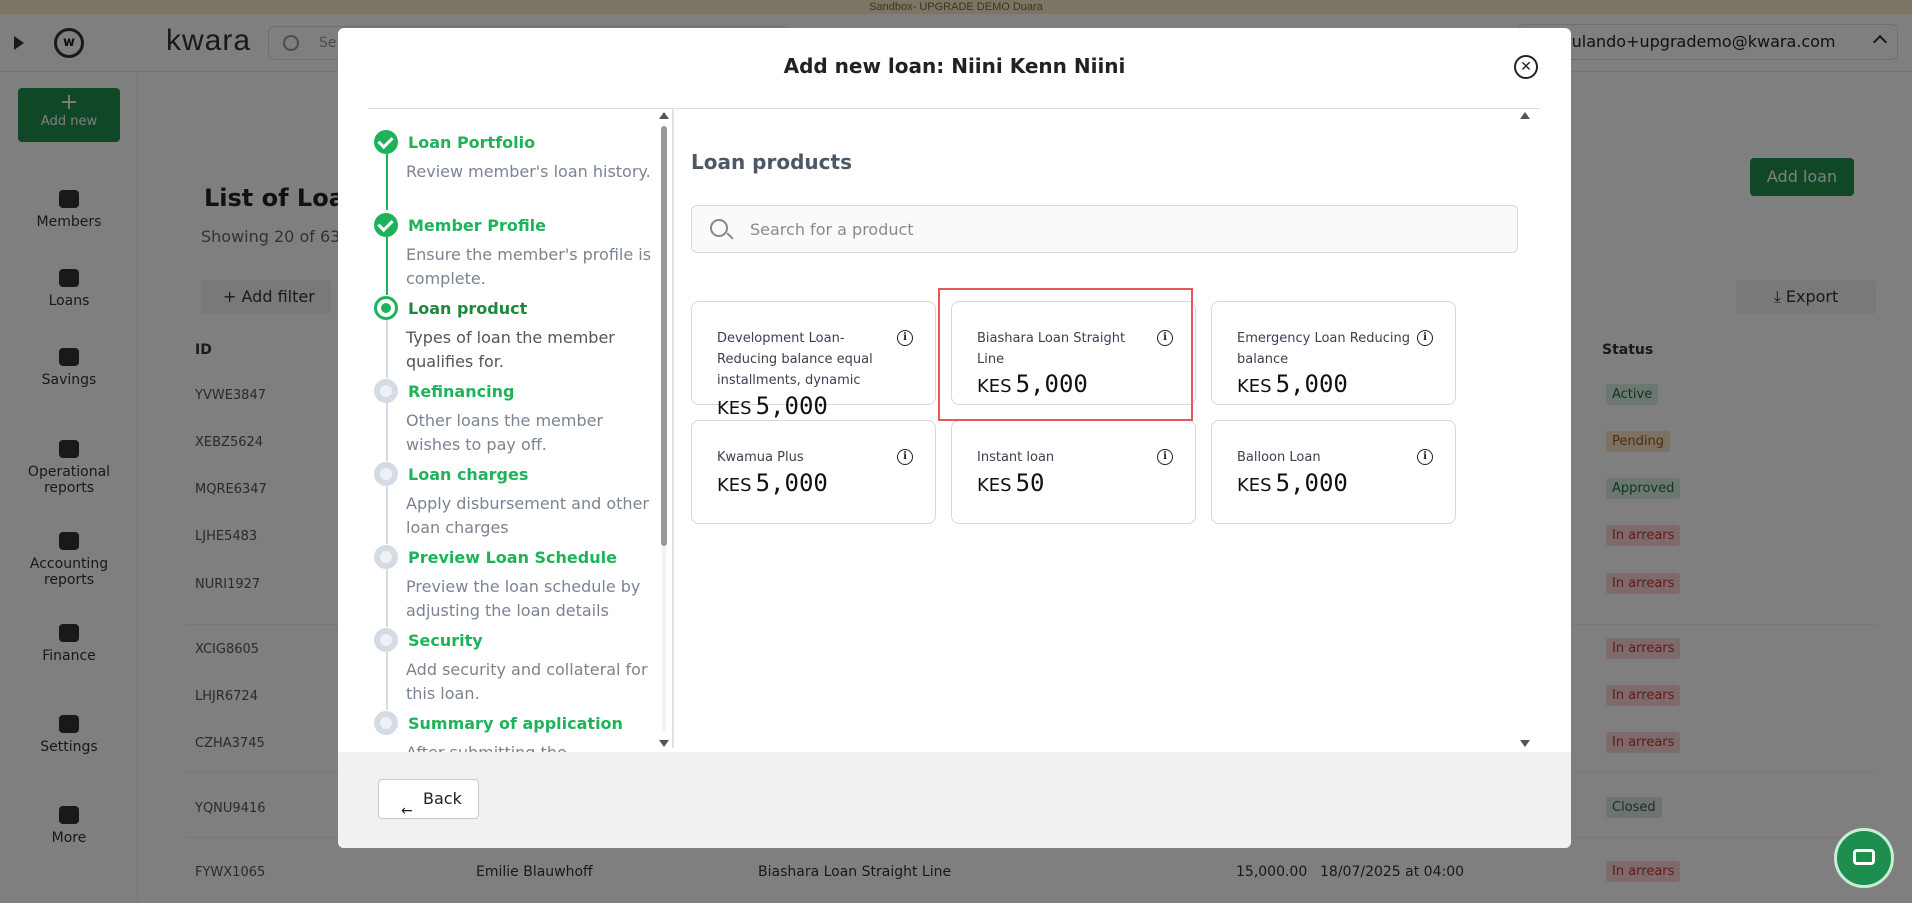  What do you see at coordinates (468, 308) in the screenshot?
I see `step-title: Loan product` at bounding box center [468, 308].